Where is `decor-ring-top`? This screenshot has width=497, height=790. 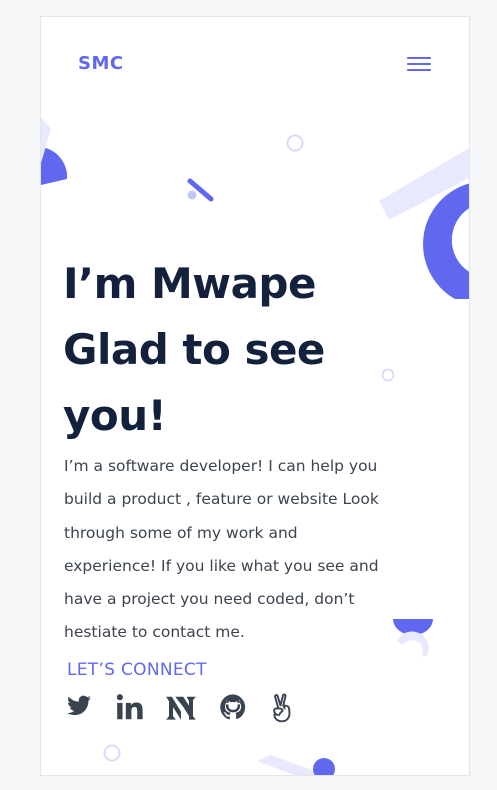
decor-ring-top is located at coordinates (295, 143).